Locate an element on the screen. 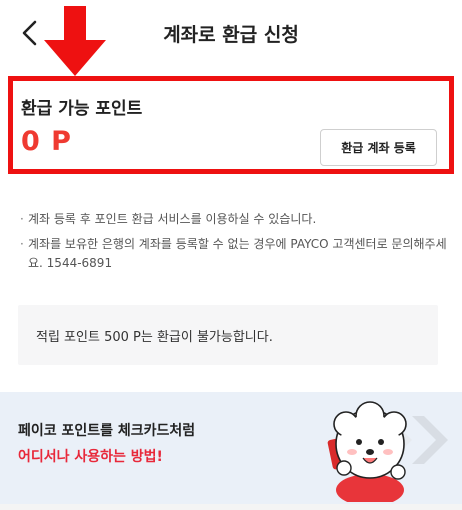 The height and width of the screenshot is (510, 462). refundable-points-label: 환급 가능 포인트 is located at coordinates (82, 109).